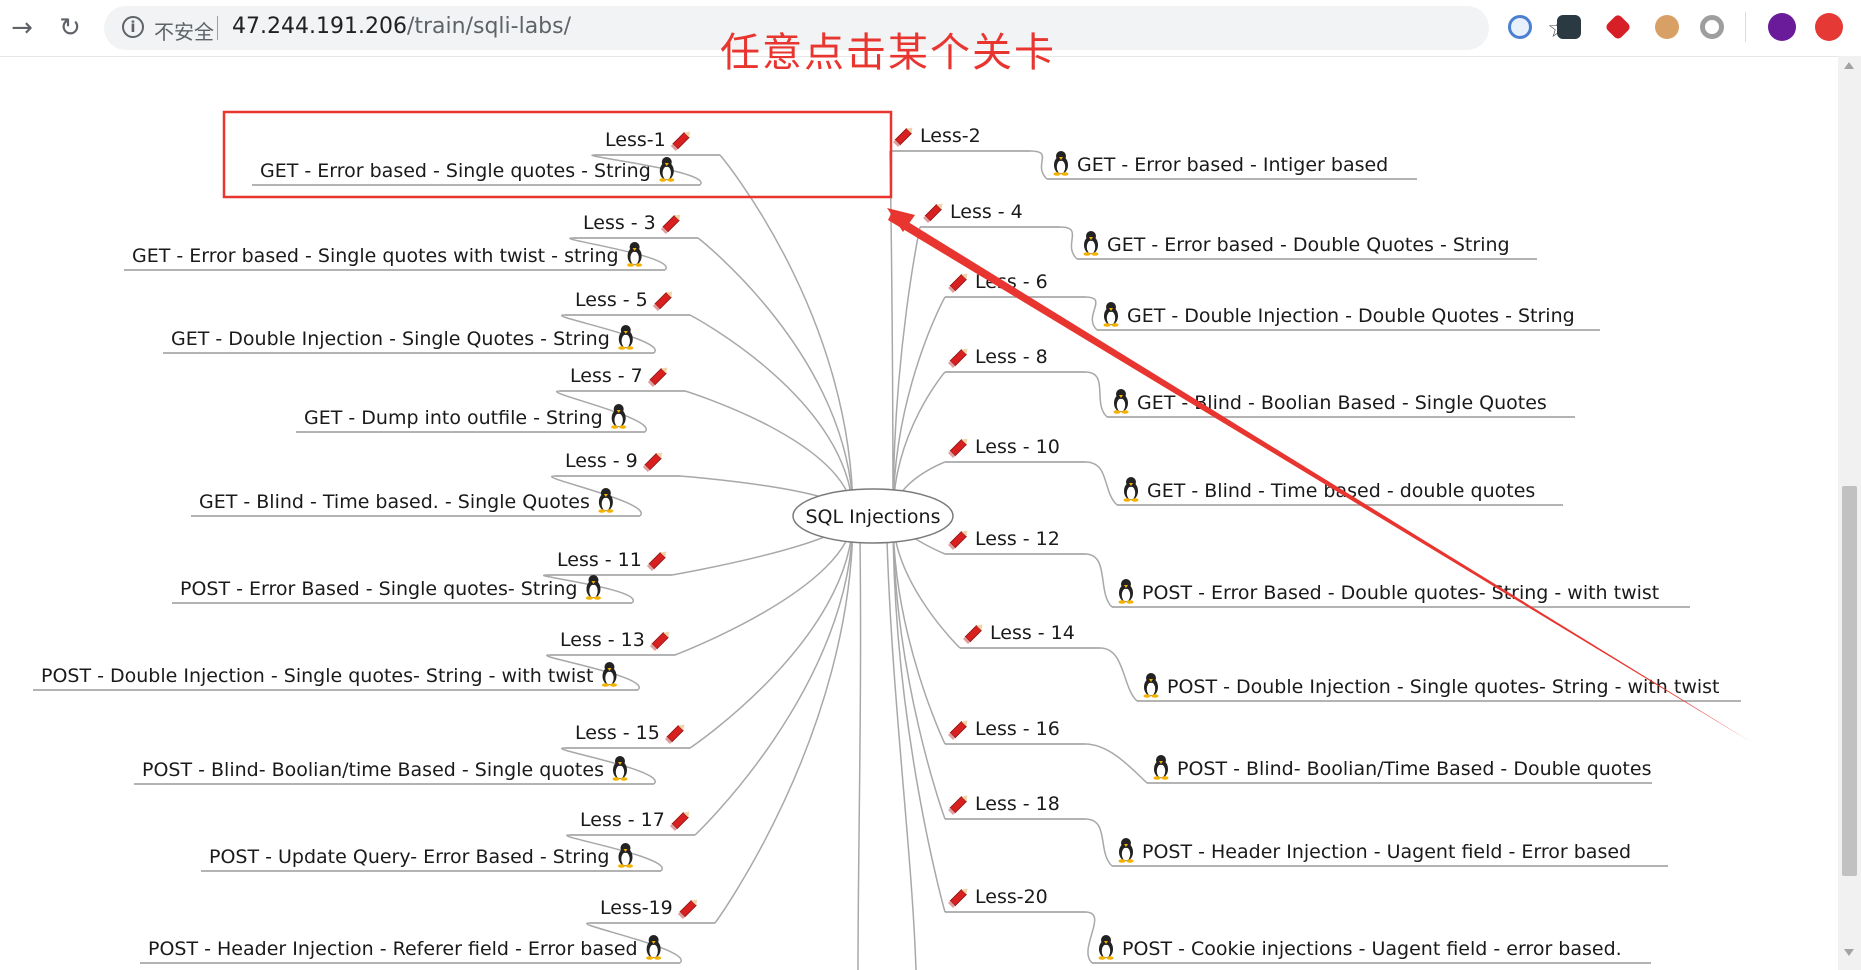  Describe the element at coordinates (1011, 897) in the screenshot. I see `level-label: Less-20` at that location.